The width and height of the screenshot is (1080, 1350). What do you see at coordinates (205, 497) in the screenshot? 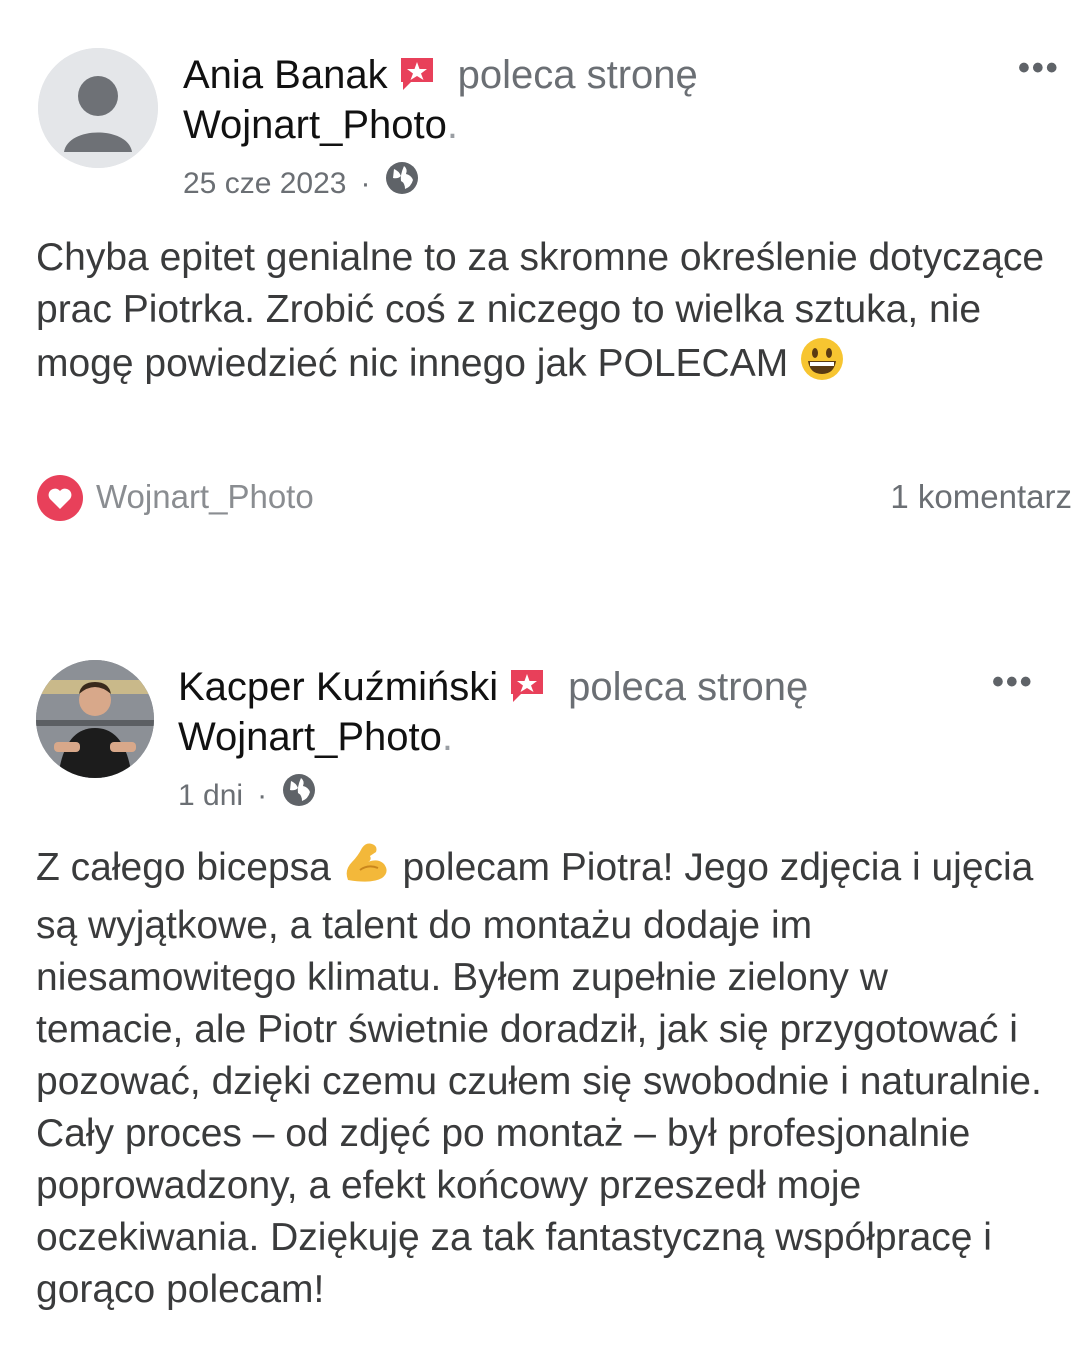
I see `reaction-page-name: Wojnart_Photo` at bounding box center [205, 497].